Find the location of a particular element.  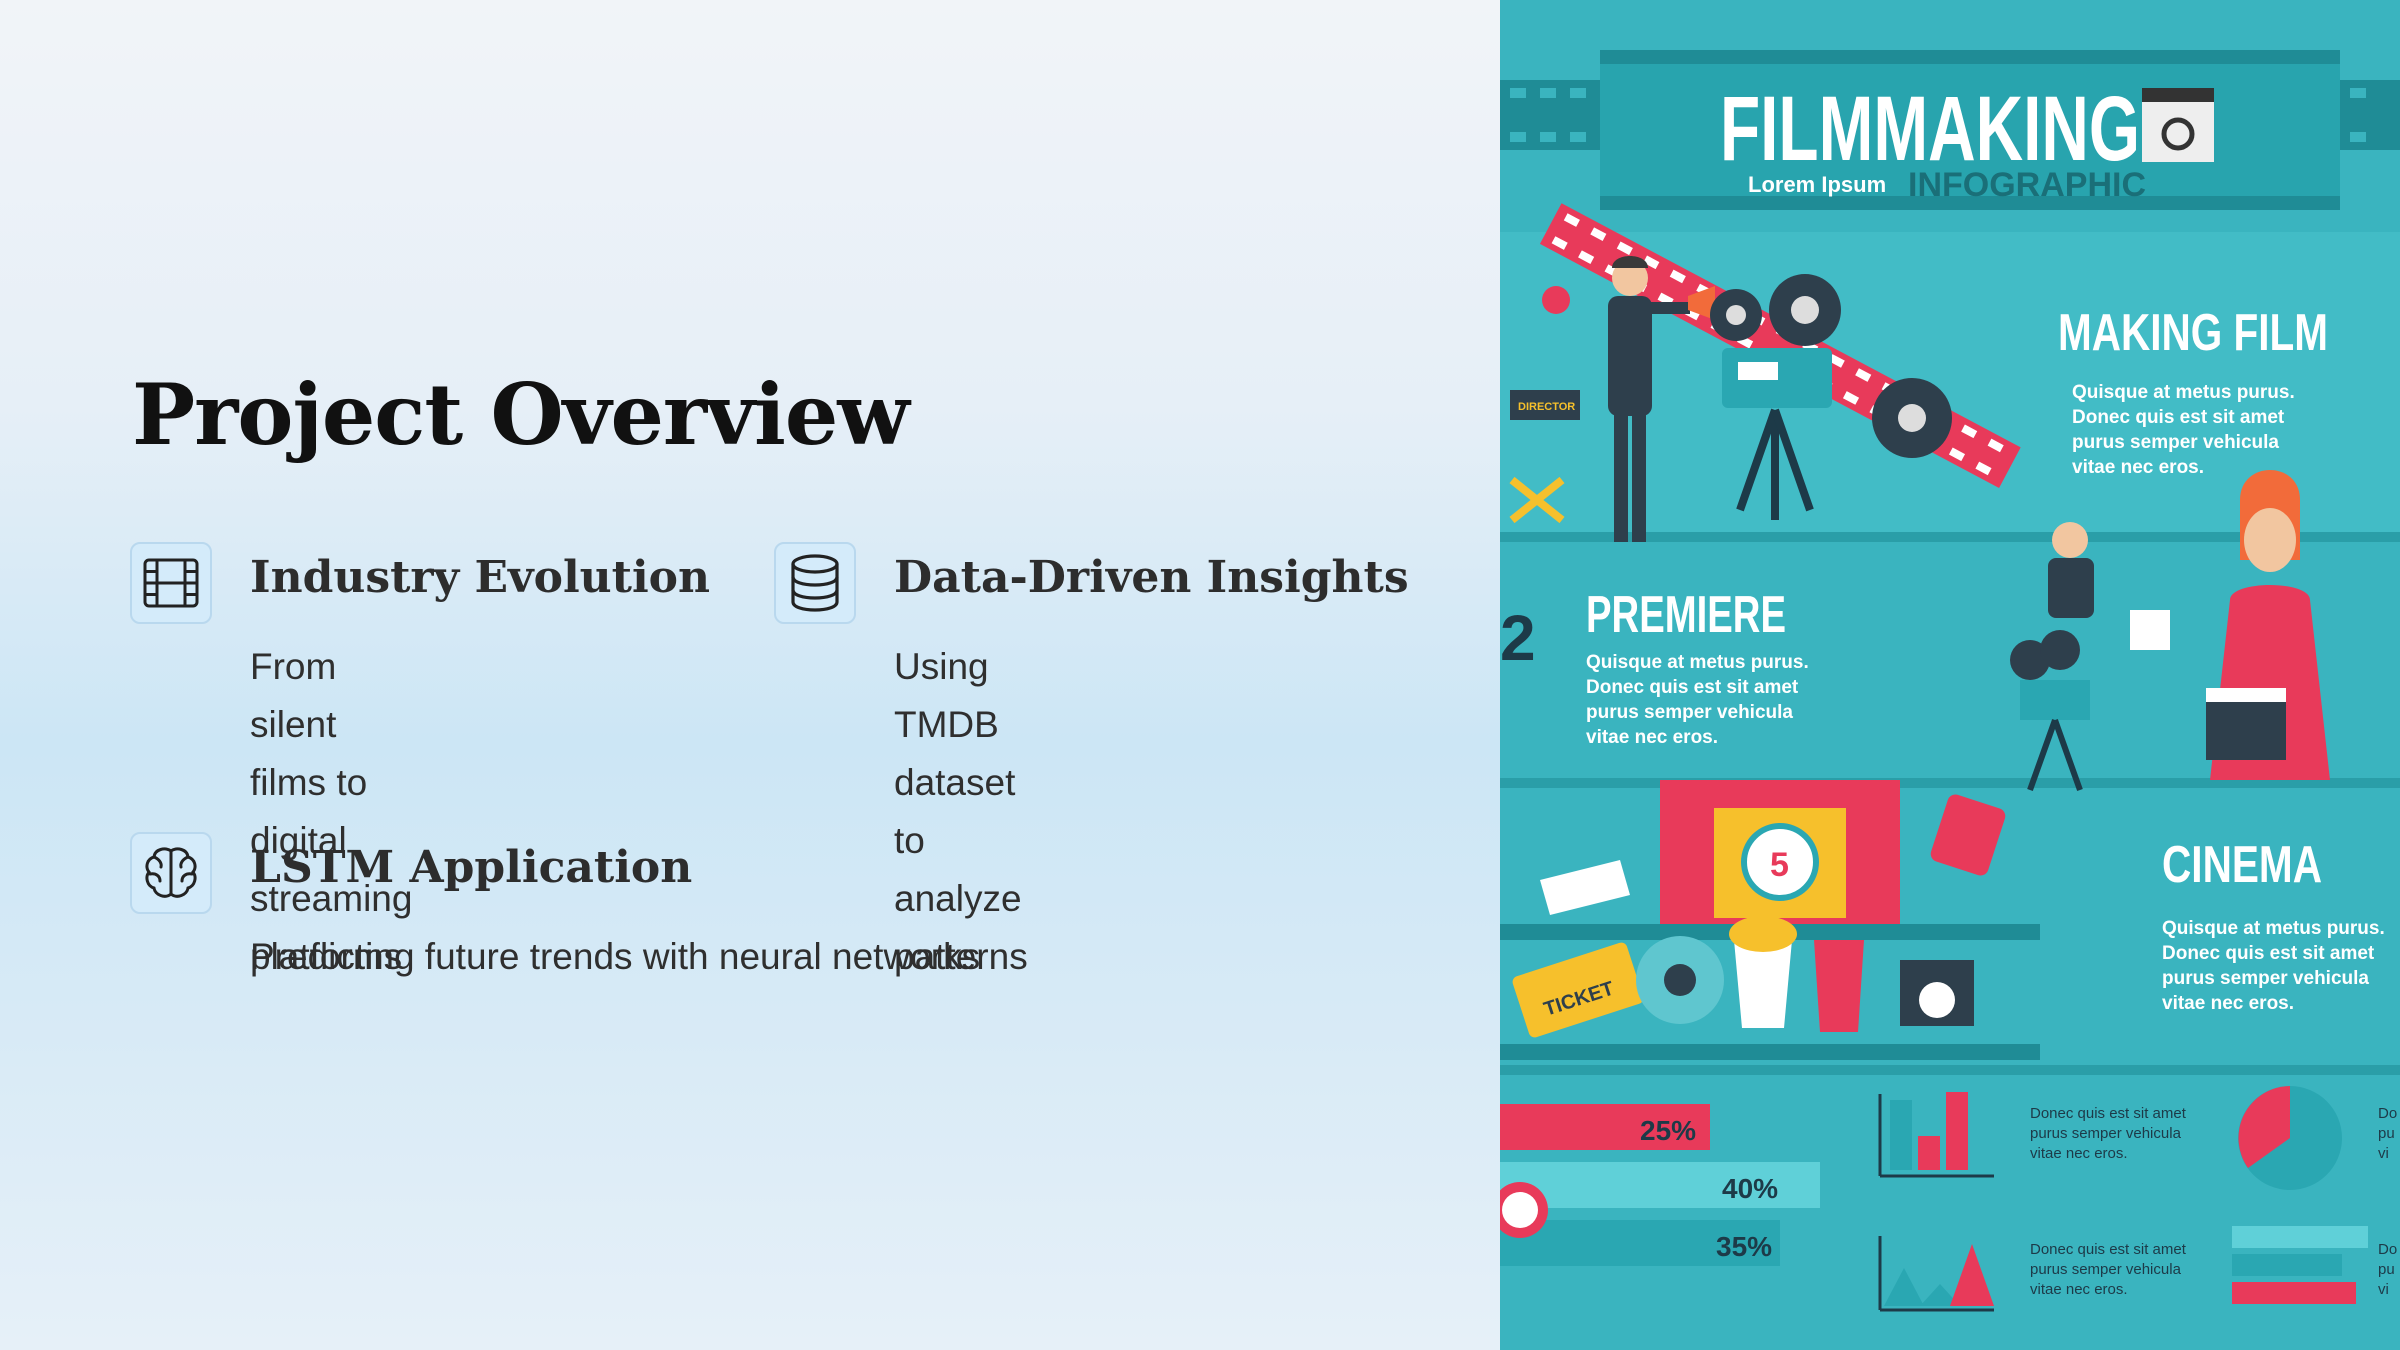

database-icon is located at coordinates (815, 583).